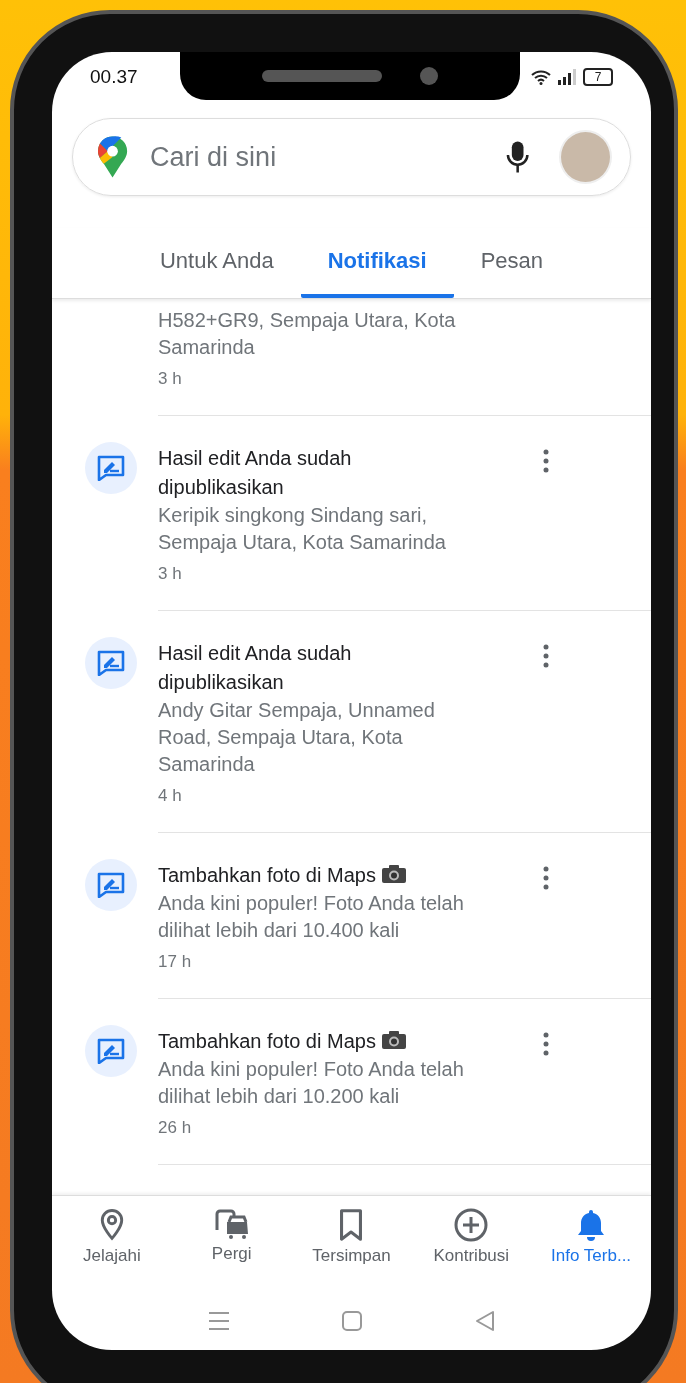 This screenshot has width=686, height=1383. Describe the element at coordinates (327, 157) in the screenshot. I see `search-input: Cari di sini` at that location.